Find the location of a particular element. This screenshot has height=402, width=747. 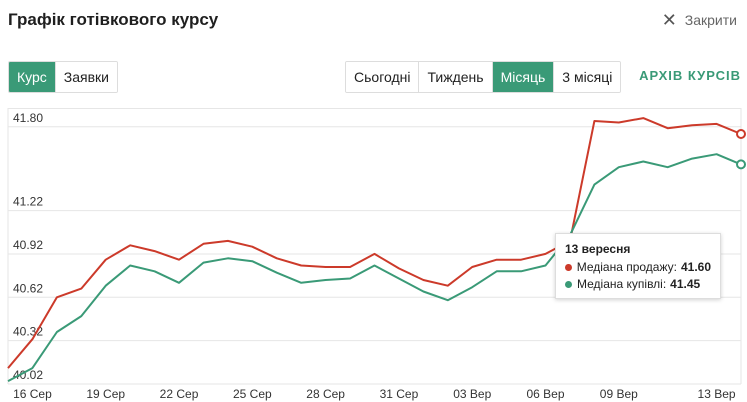

y-tick-label: 41.22 is located at coordinates (28, 202).